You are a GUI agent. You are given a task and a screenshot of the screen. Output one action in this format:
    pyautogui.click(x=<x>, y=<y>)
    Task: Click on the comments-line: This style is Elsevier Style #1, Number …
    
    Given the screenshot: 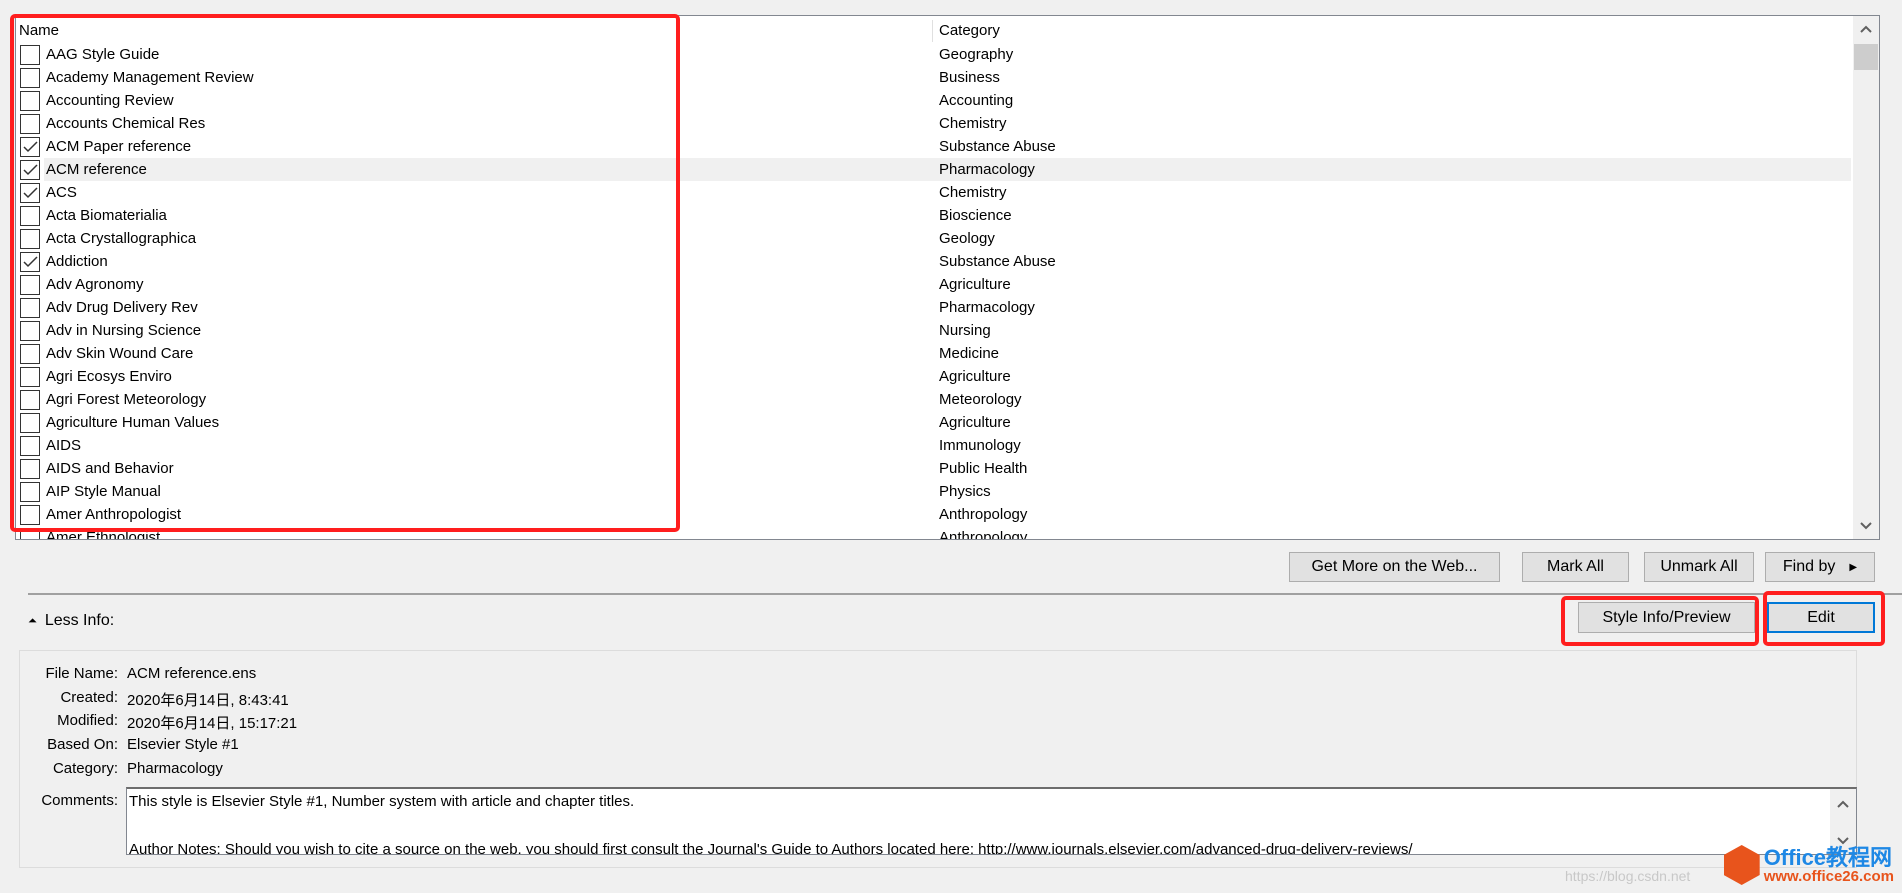 What is the action you would take?
    pyautogui.click(x=382, y=801)
    